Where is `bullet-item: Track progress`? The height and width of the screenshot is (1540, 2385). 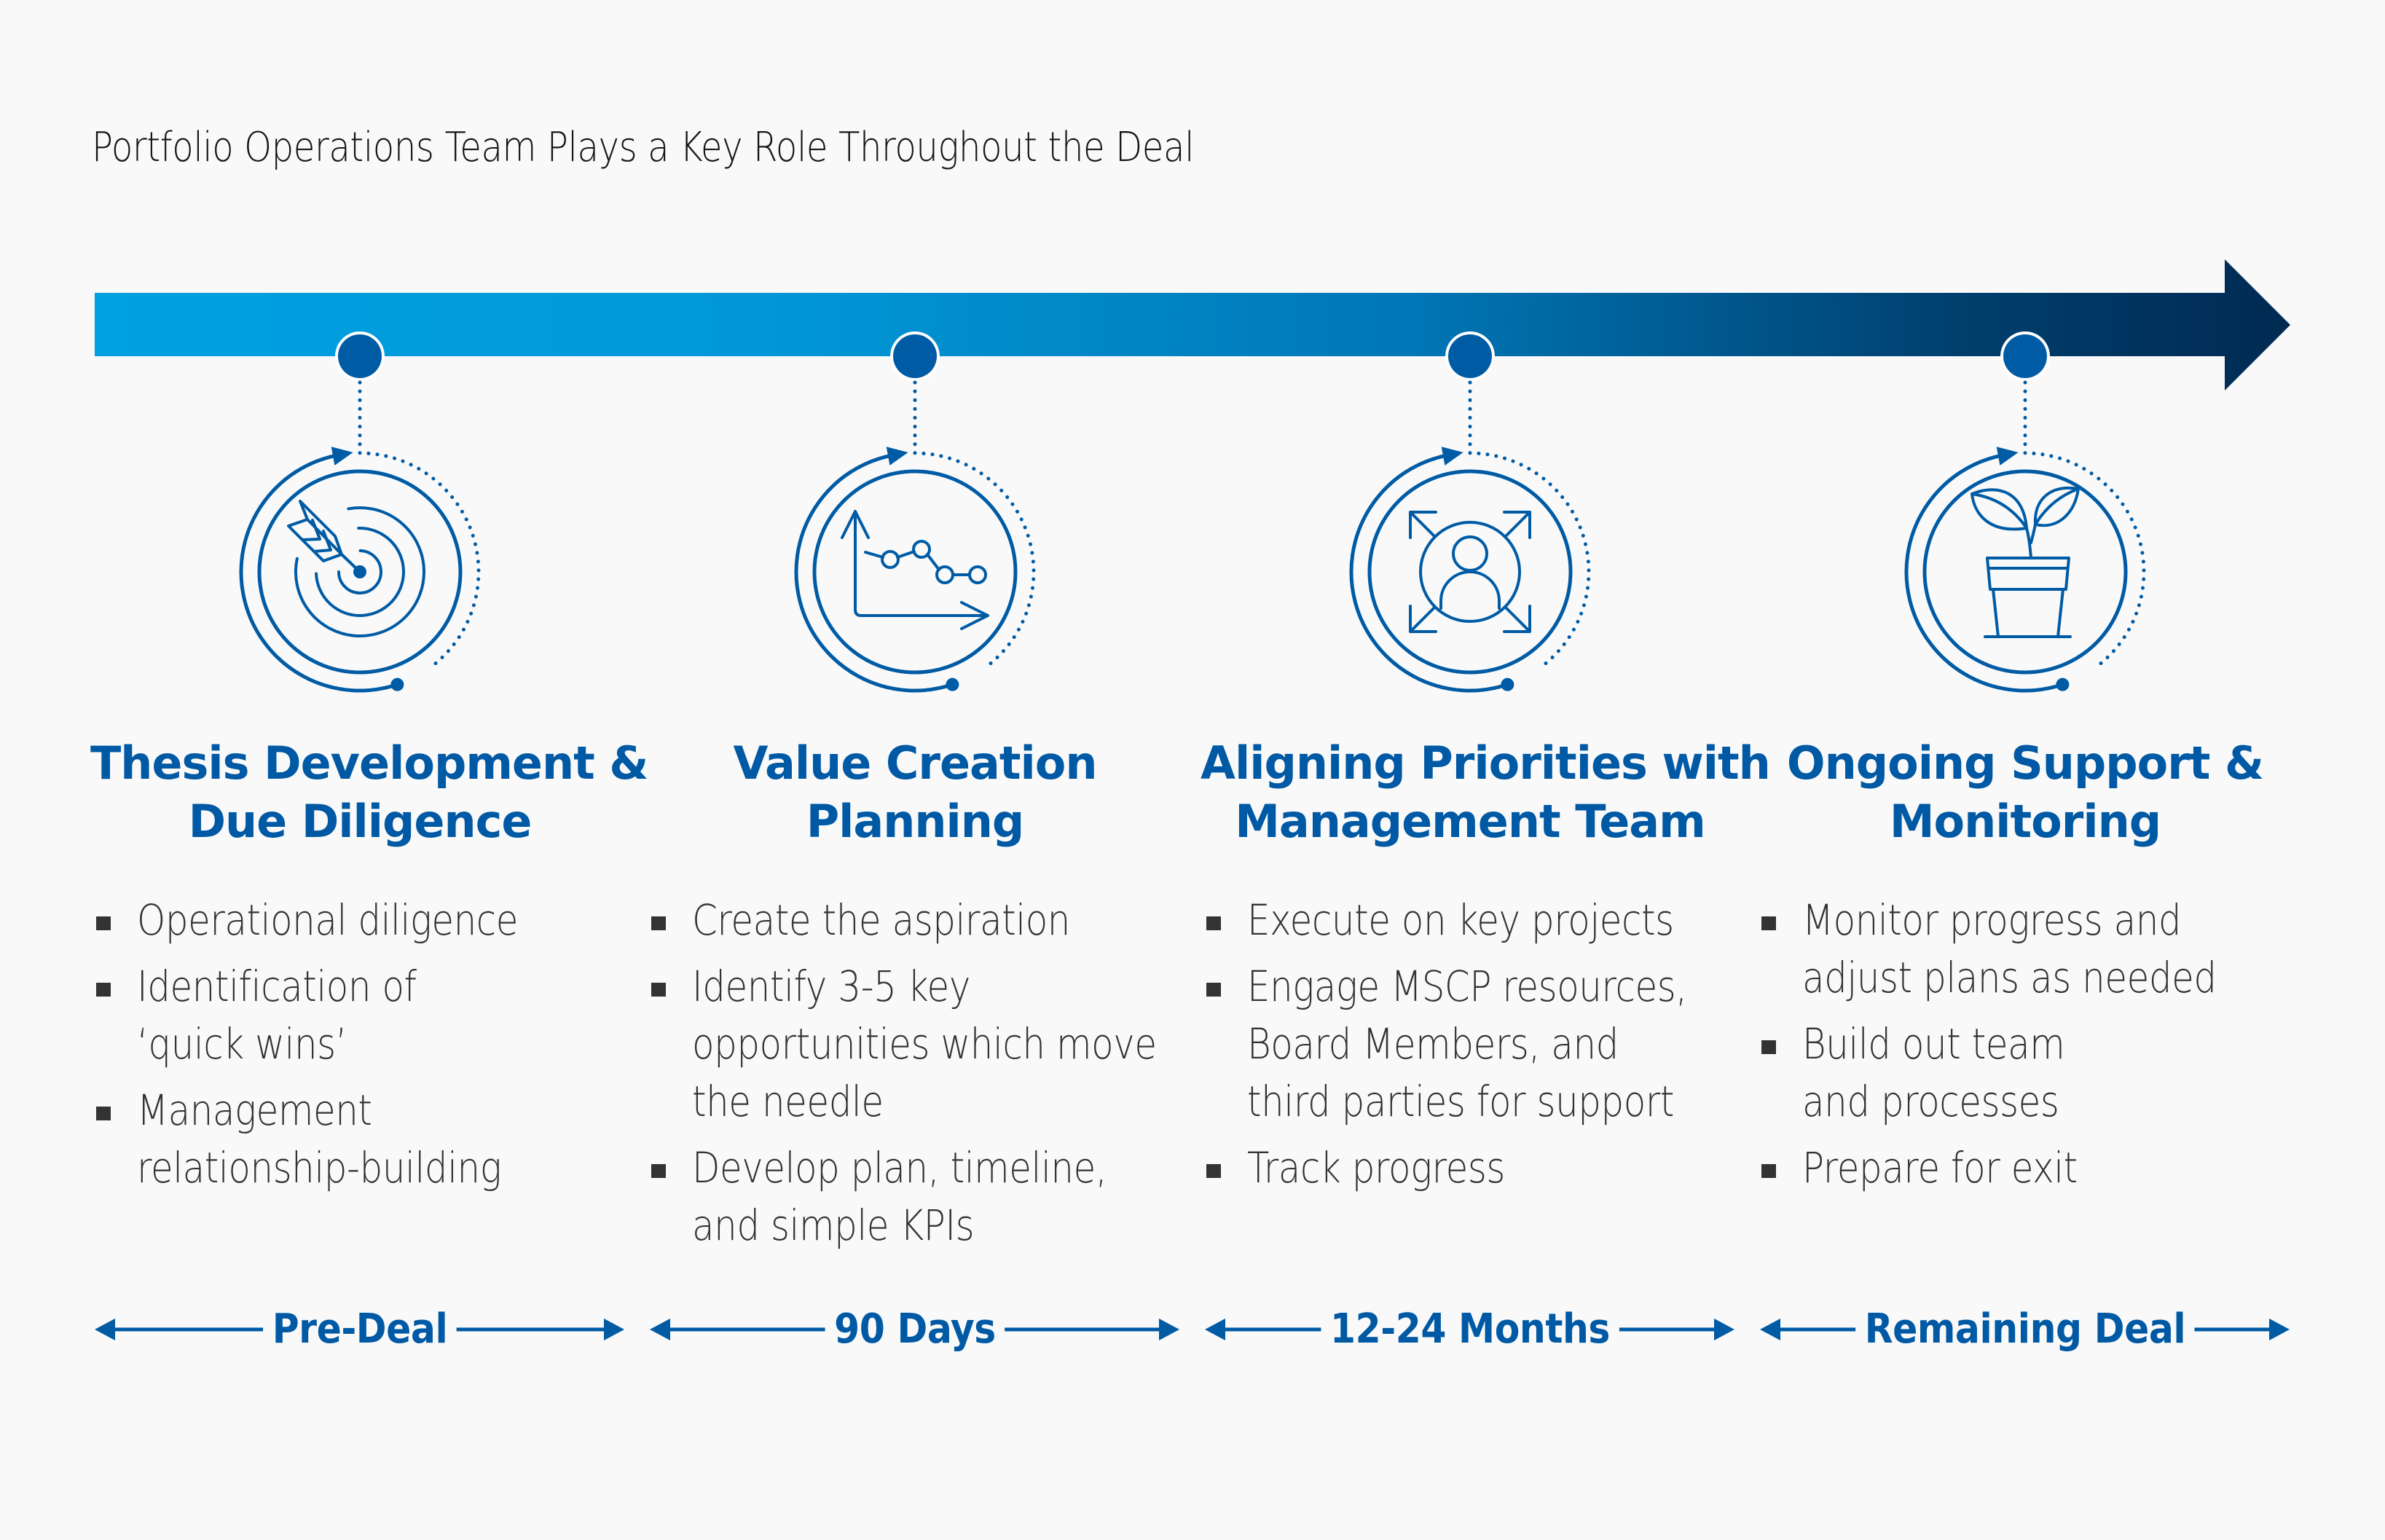 bullet-item: Track progress is located at coordinates (1473, 1168).